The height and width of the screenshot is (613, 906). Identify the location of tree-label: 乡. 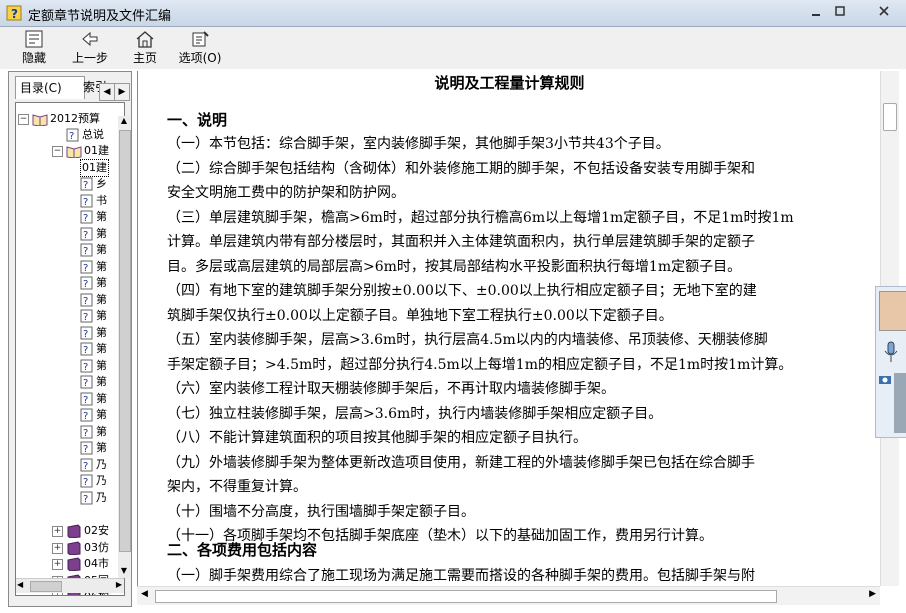
(101, 183).